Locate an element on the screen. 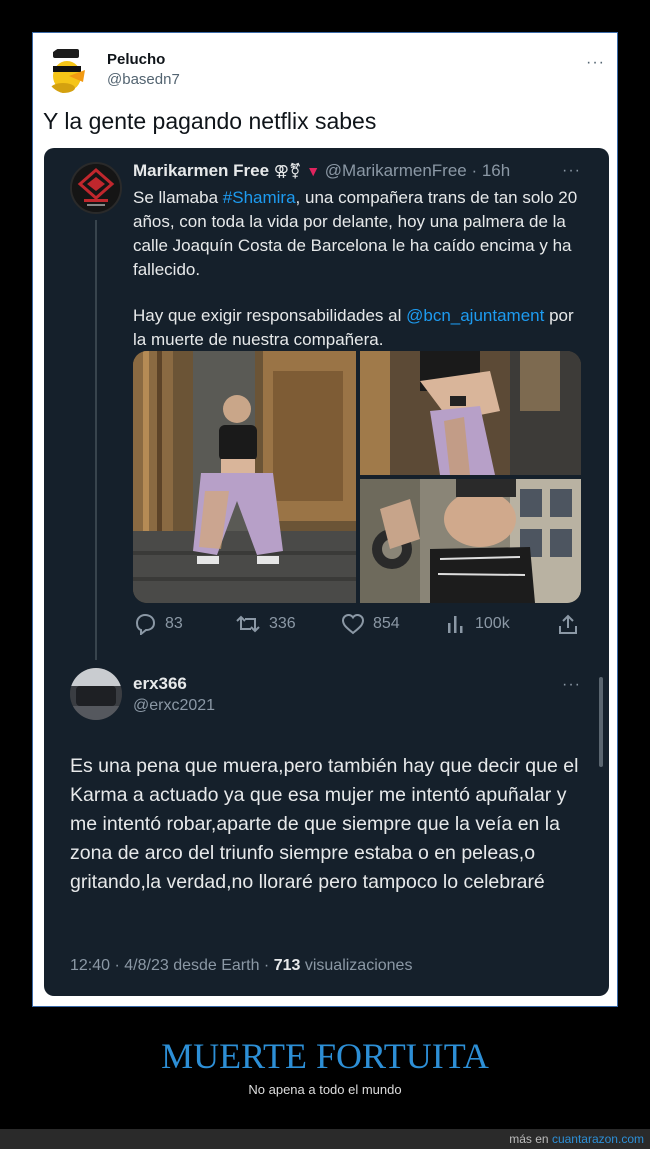 This screenshot has width=650, height=1149. views-button: 100k is located at coordinates (477, 624).